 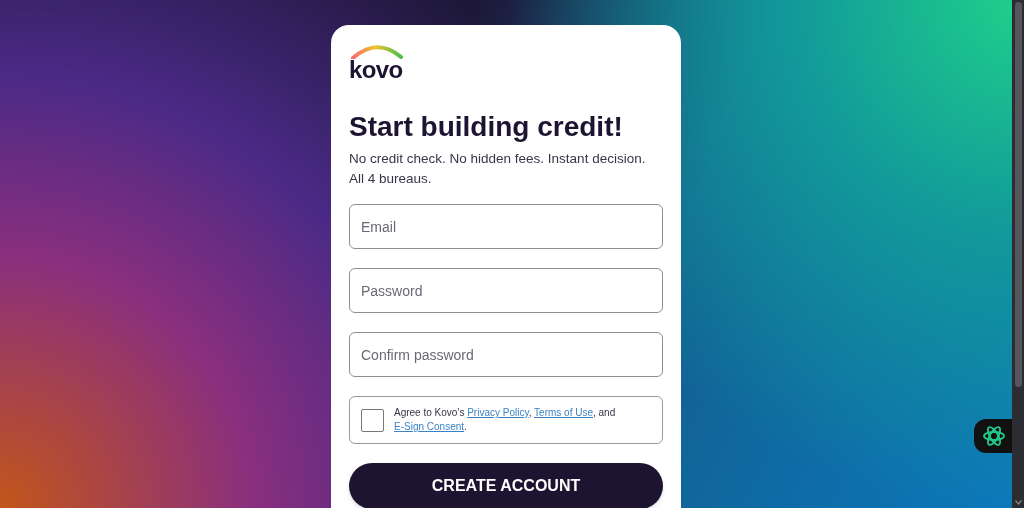 I want to click on create-account-button: CREATE ACCOUNT, so click(x=506, y=485).